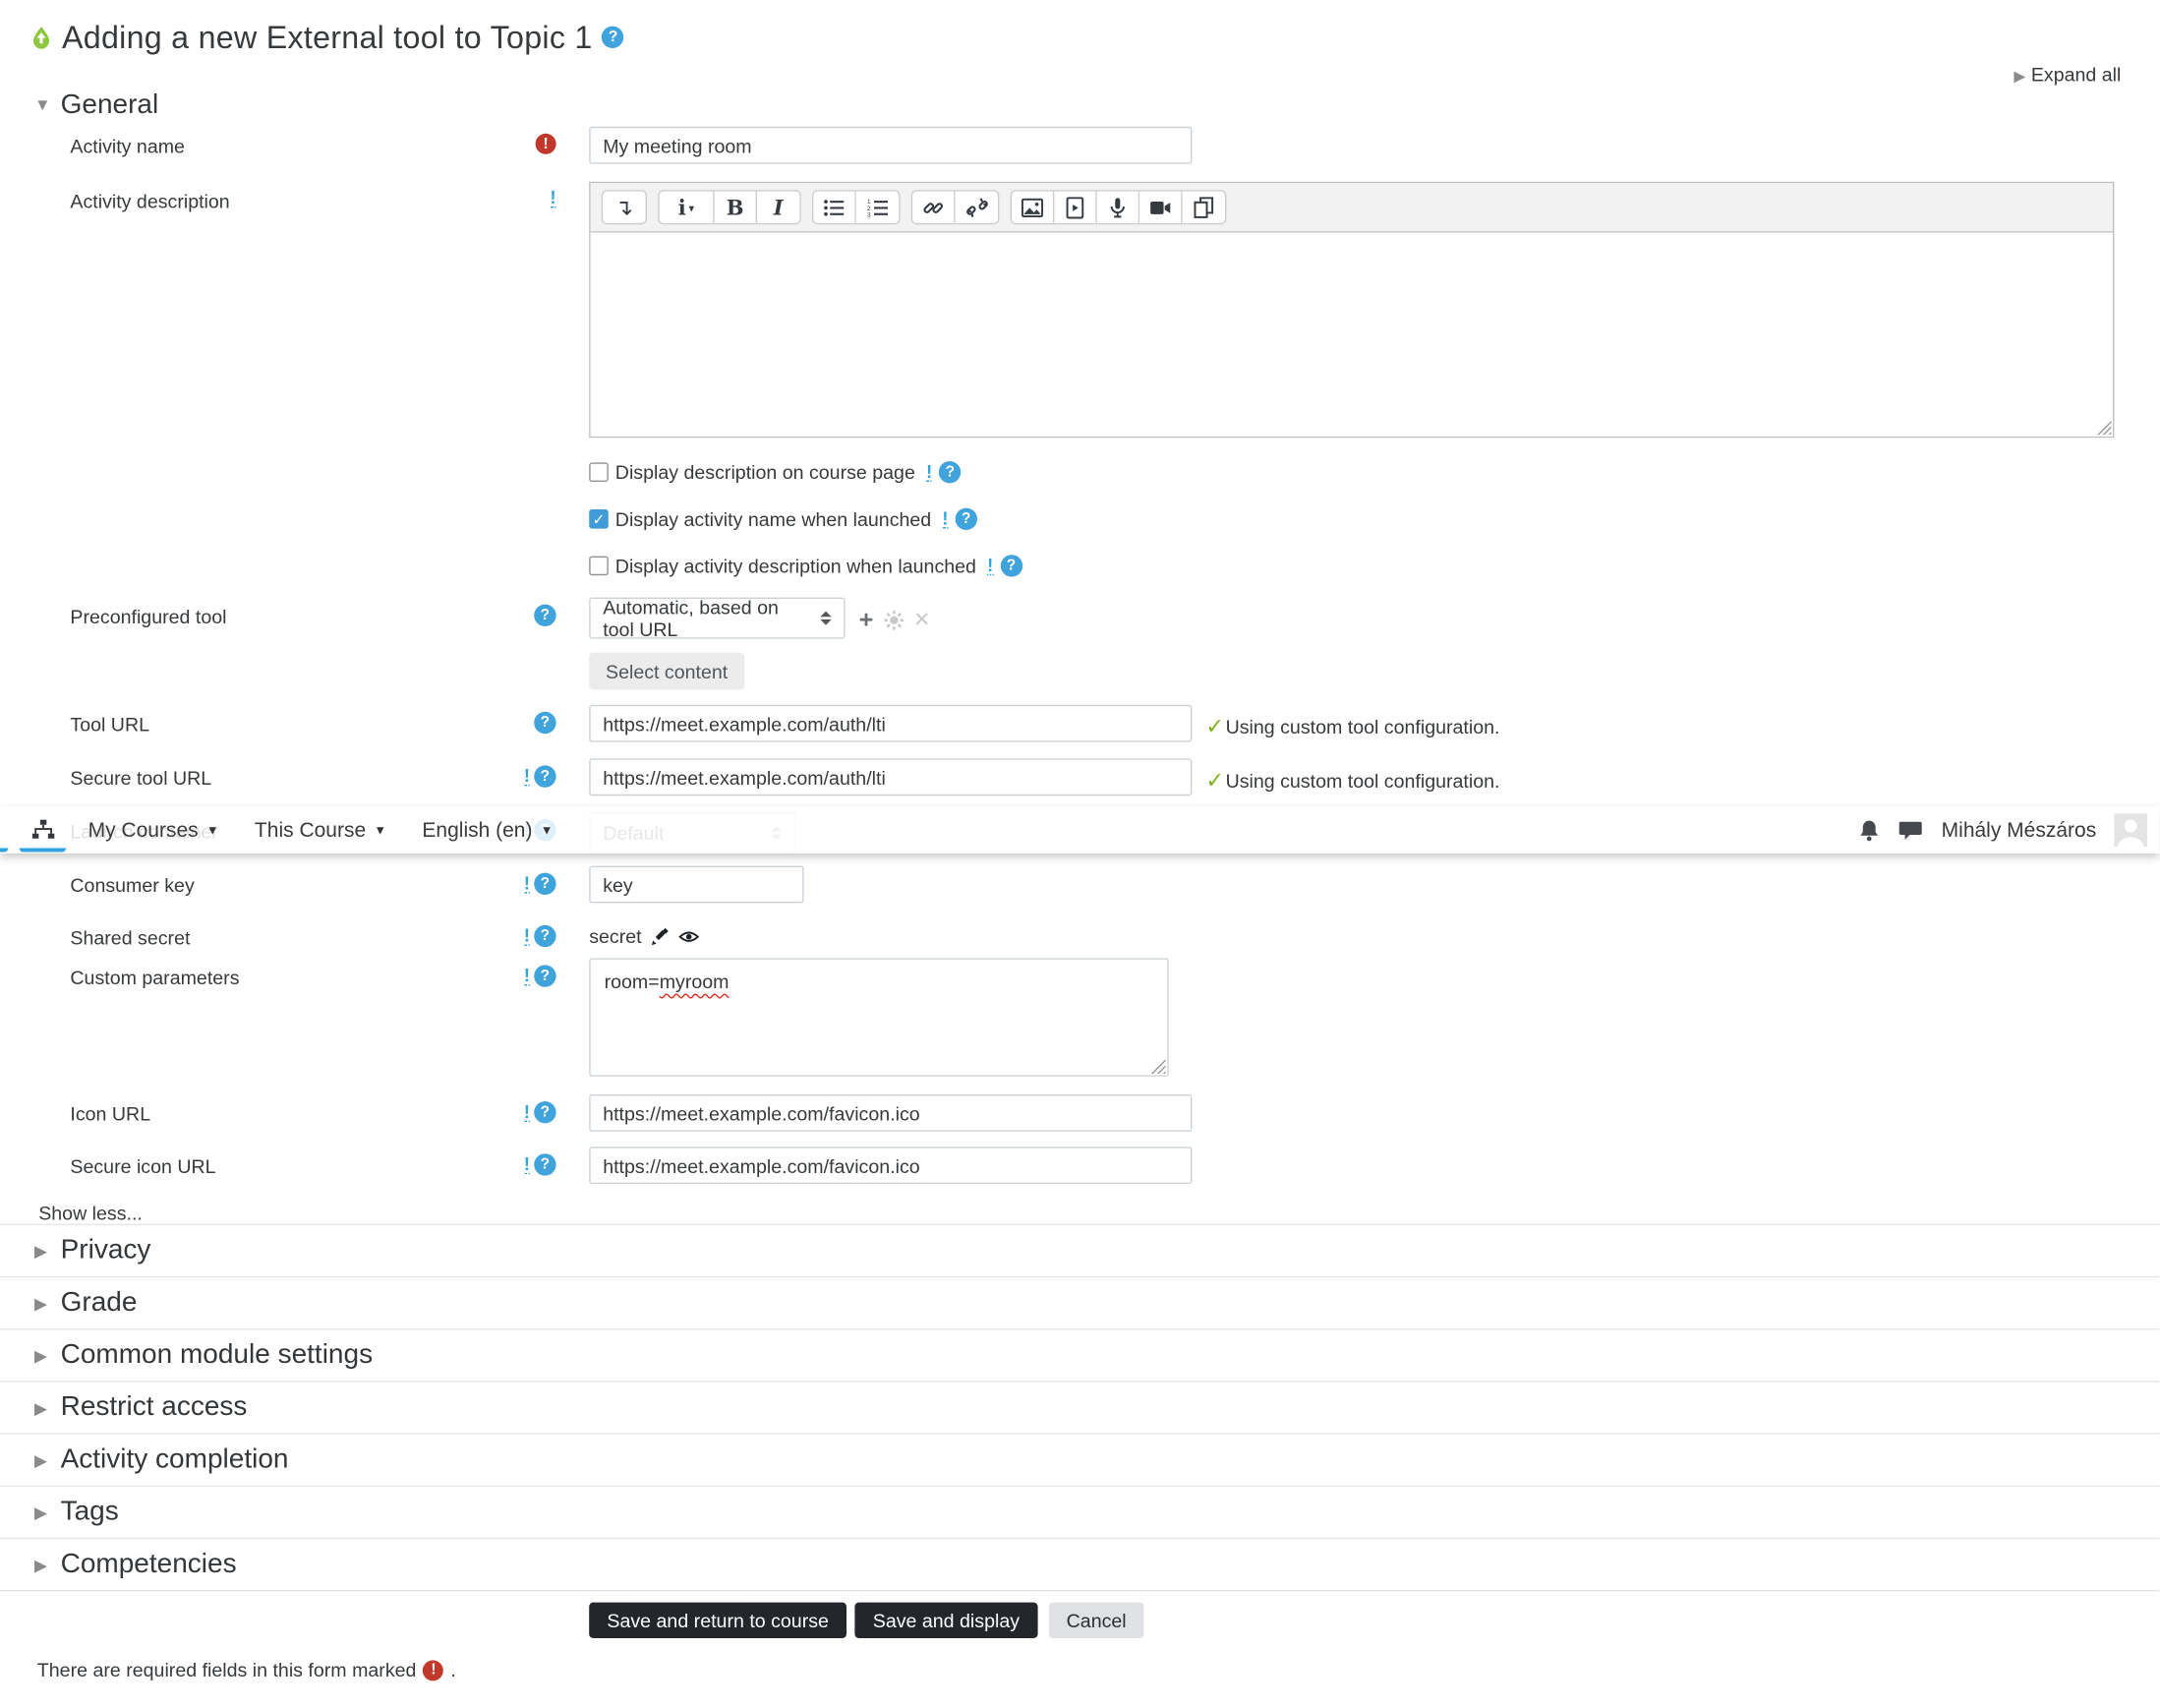 Image resolution: width=2160 pixels, height=1708 pixels. I want to click on nav-my-courses: My Courses ▼, so click(154, 830).